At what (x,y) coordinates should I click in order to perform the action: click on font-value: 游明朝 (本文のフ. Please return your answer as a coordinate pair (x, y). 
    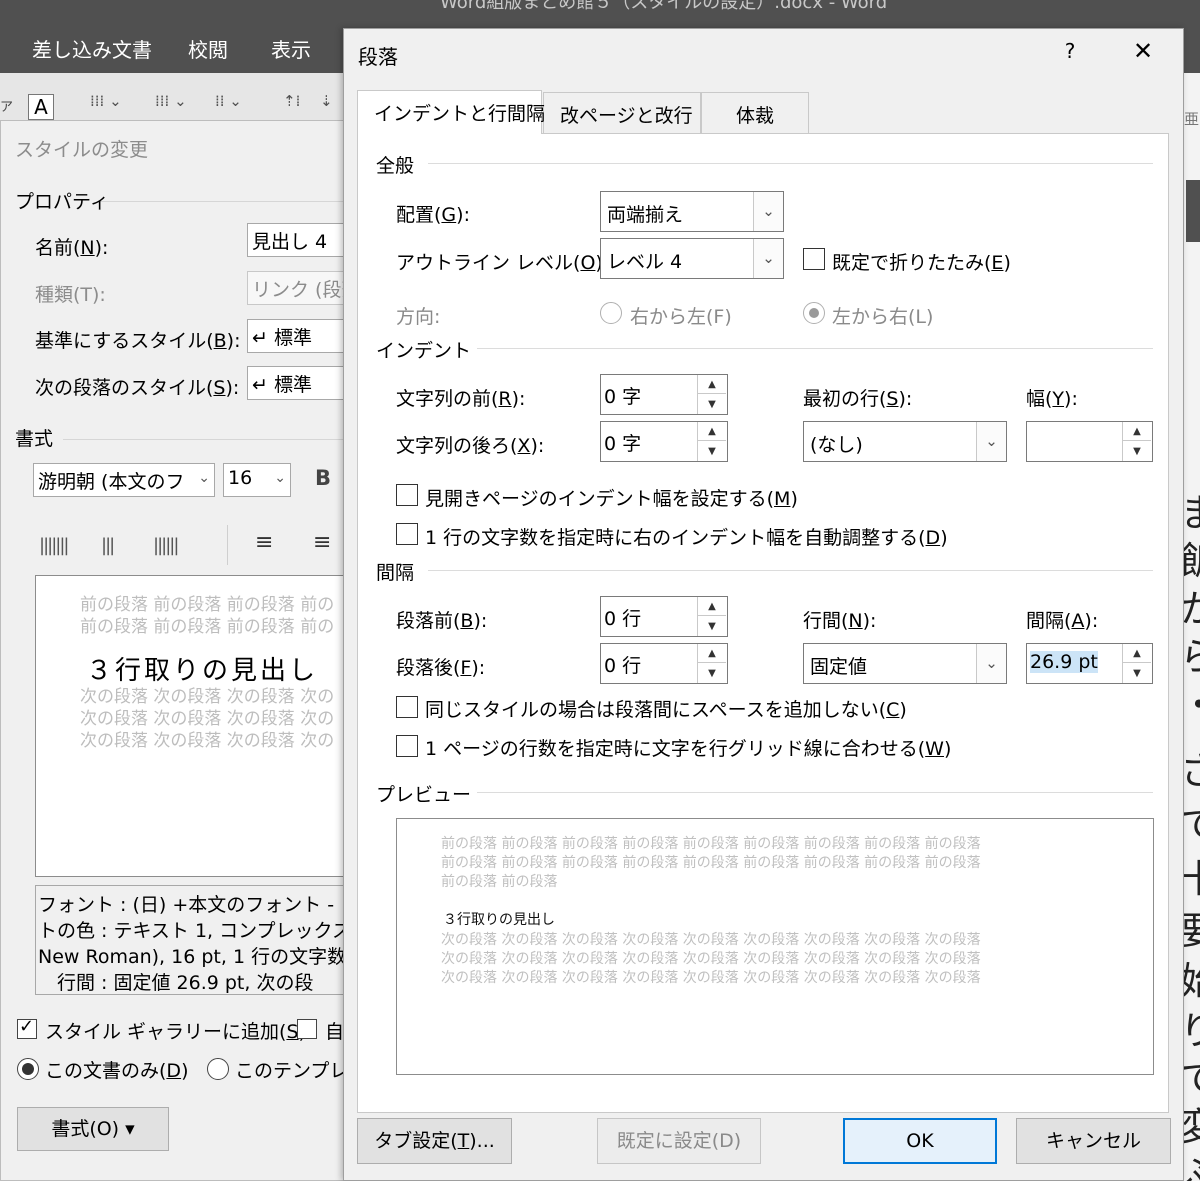
    Looking at the image, I should click on (111, 482).